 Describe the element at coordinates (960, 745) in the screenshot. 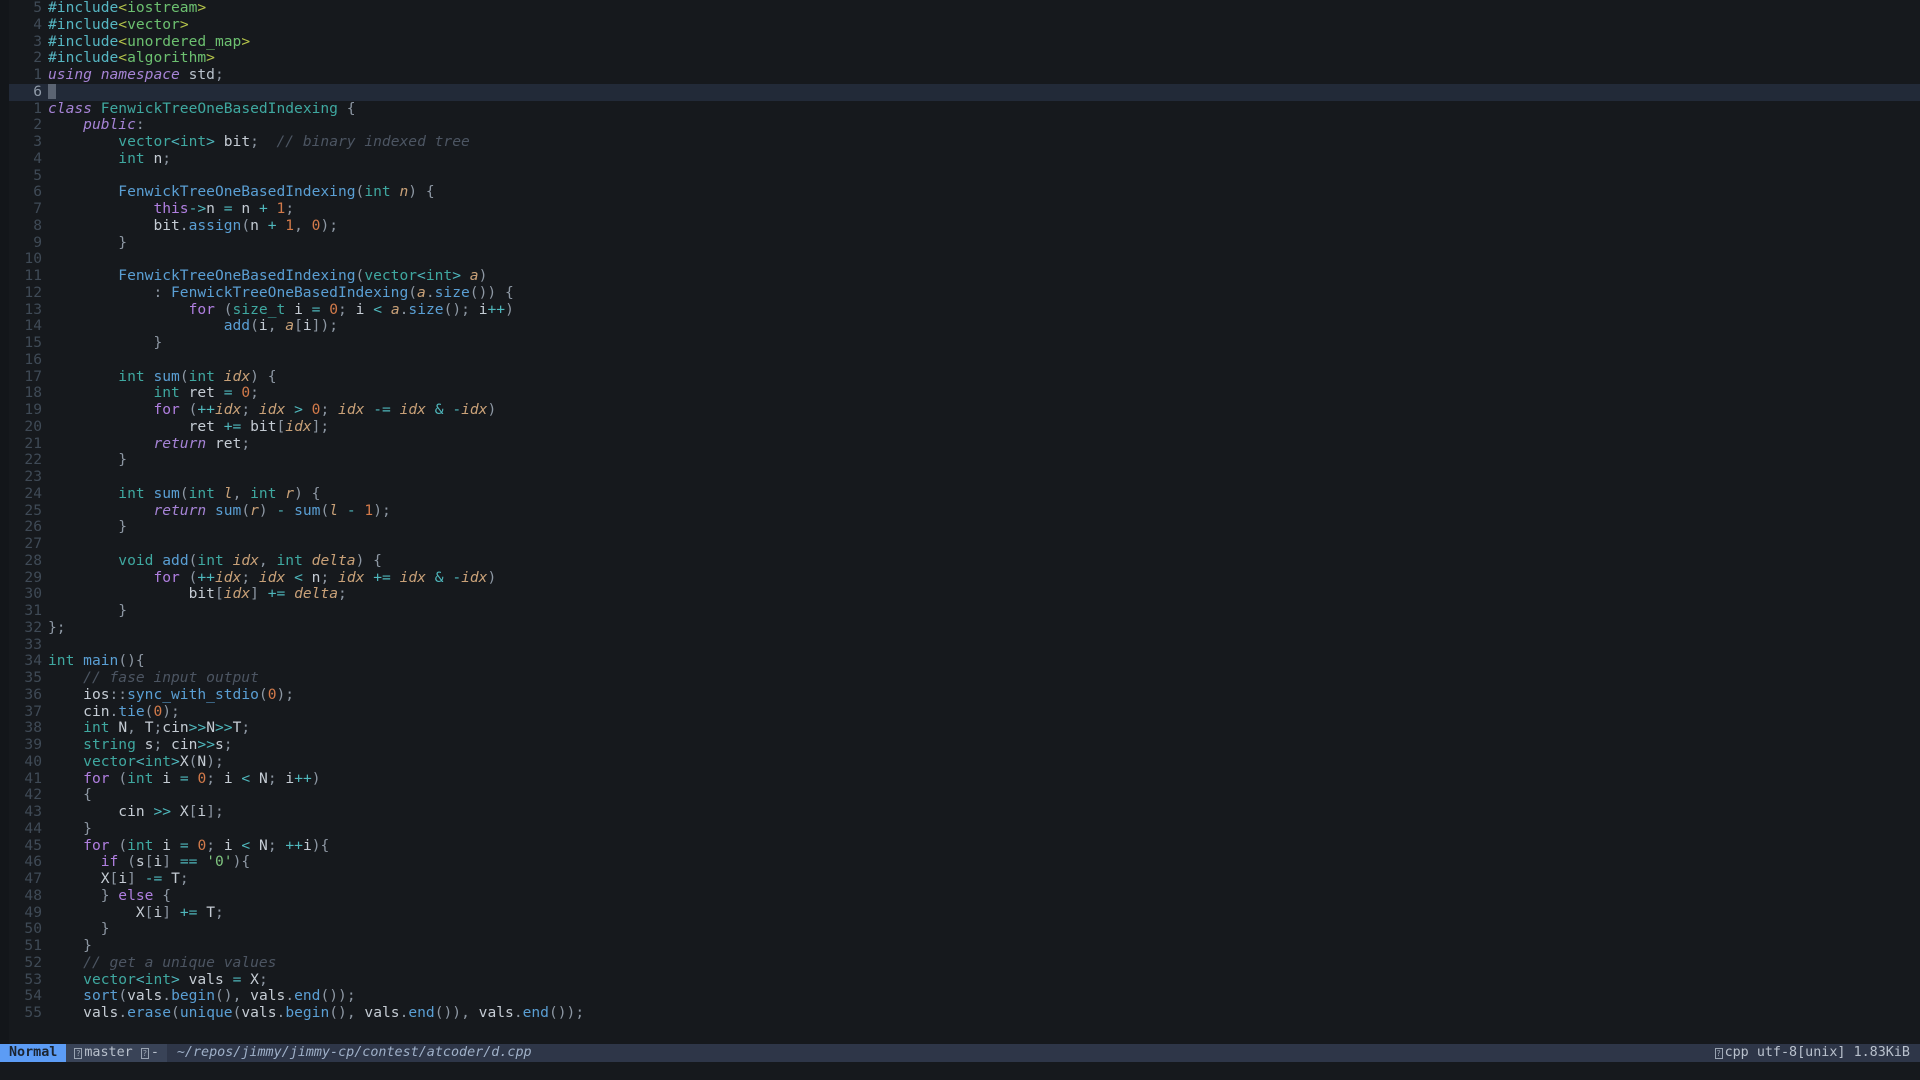

I see `code-line: 39 string s; cin>>s;` at that location.